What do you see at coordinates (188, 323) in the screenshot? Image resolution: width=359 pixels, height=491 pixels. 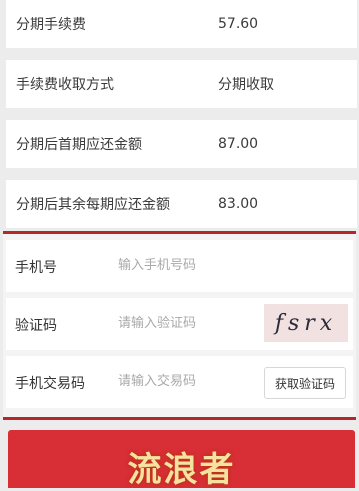 I see `captcha-input` at bounding box center [188, 323].